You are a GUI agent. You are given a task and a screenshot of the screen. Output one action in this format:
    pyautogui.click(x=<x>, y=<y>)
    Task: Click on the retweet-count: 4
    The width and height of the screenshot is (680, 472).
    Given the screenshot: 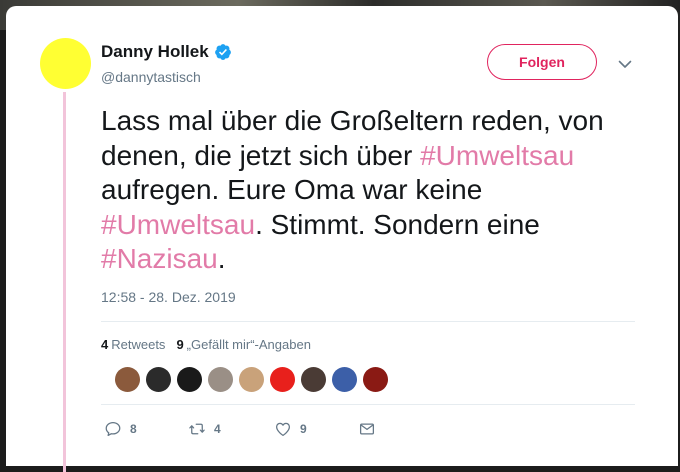 What is the action you would take?
    pyautogui.click(x=217, y=429)
    